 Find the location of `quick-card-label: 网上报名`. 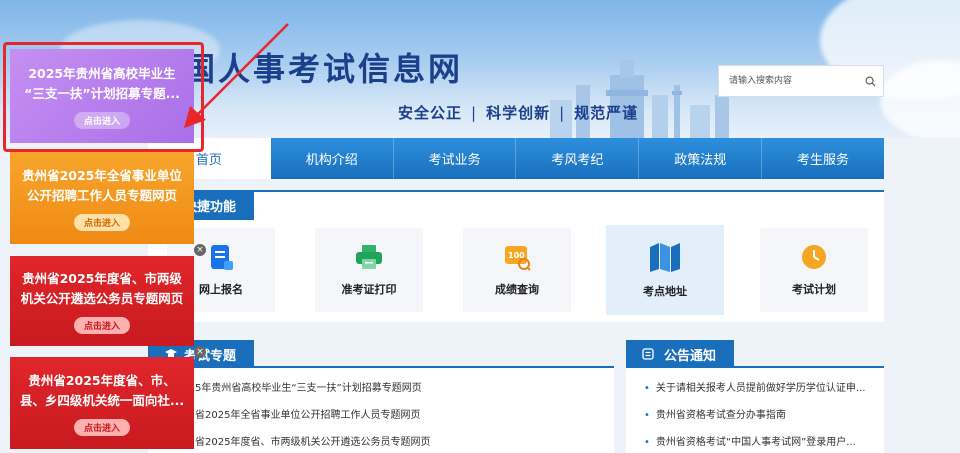

quick-card-label: 网上报名 is located at coordinates (221, 289).